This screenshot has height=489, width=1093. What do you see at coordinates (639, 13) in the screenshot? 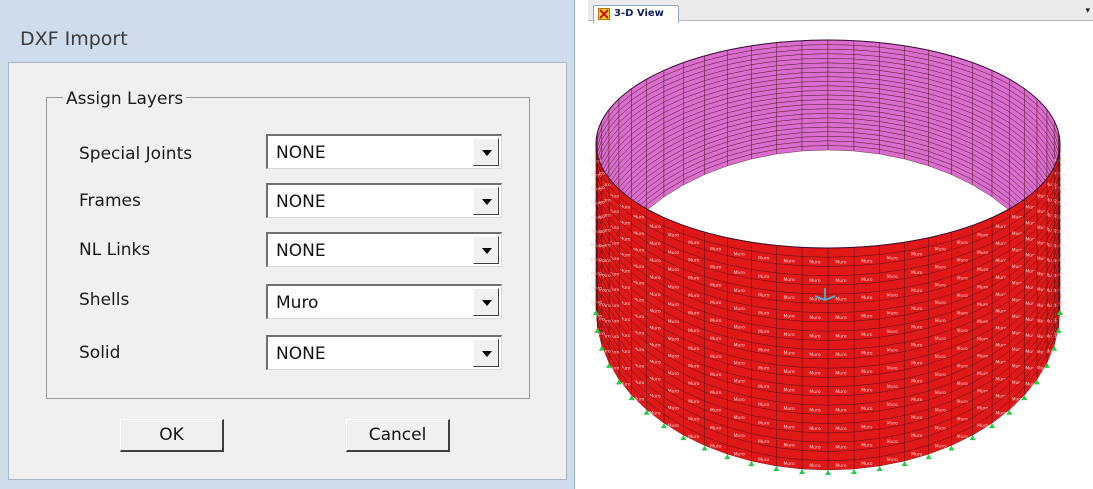
I see `tab-3d-view-label: 3-D View` at bounding box center [639, 13].